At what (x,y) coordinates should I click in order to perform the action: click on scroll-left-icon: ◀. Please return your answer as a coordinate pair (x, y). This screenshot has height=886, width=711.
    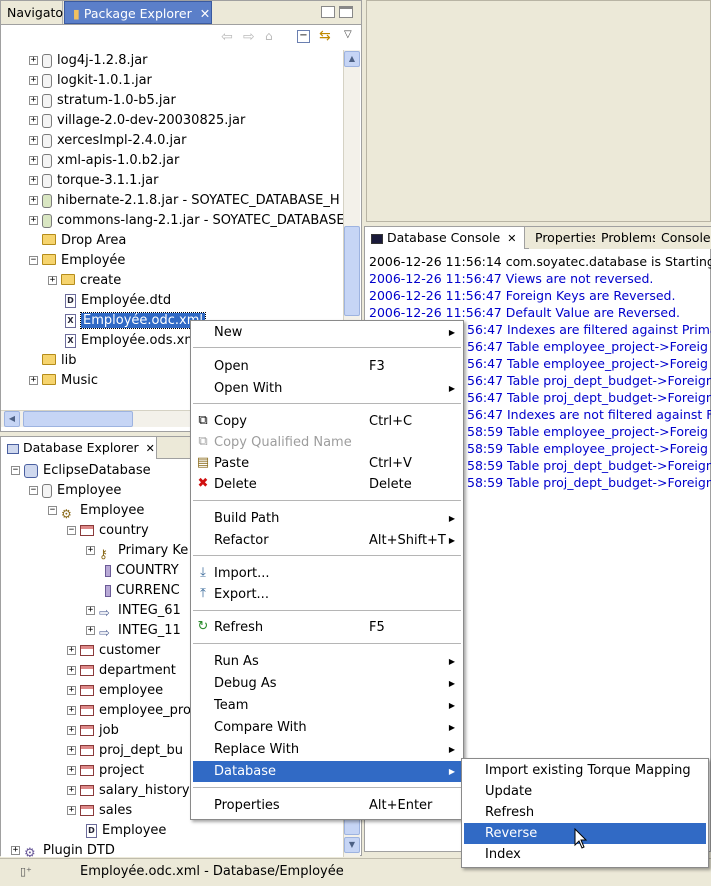
    Looking at the image, I should click on (12, 419).